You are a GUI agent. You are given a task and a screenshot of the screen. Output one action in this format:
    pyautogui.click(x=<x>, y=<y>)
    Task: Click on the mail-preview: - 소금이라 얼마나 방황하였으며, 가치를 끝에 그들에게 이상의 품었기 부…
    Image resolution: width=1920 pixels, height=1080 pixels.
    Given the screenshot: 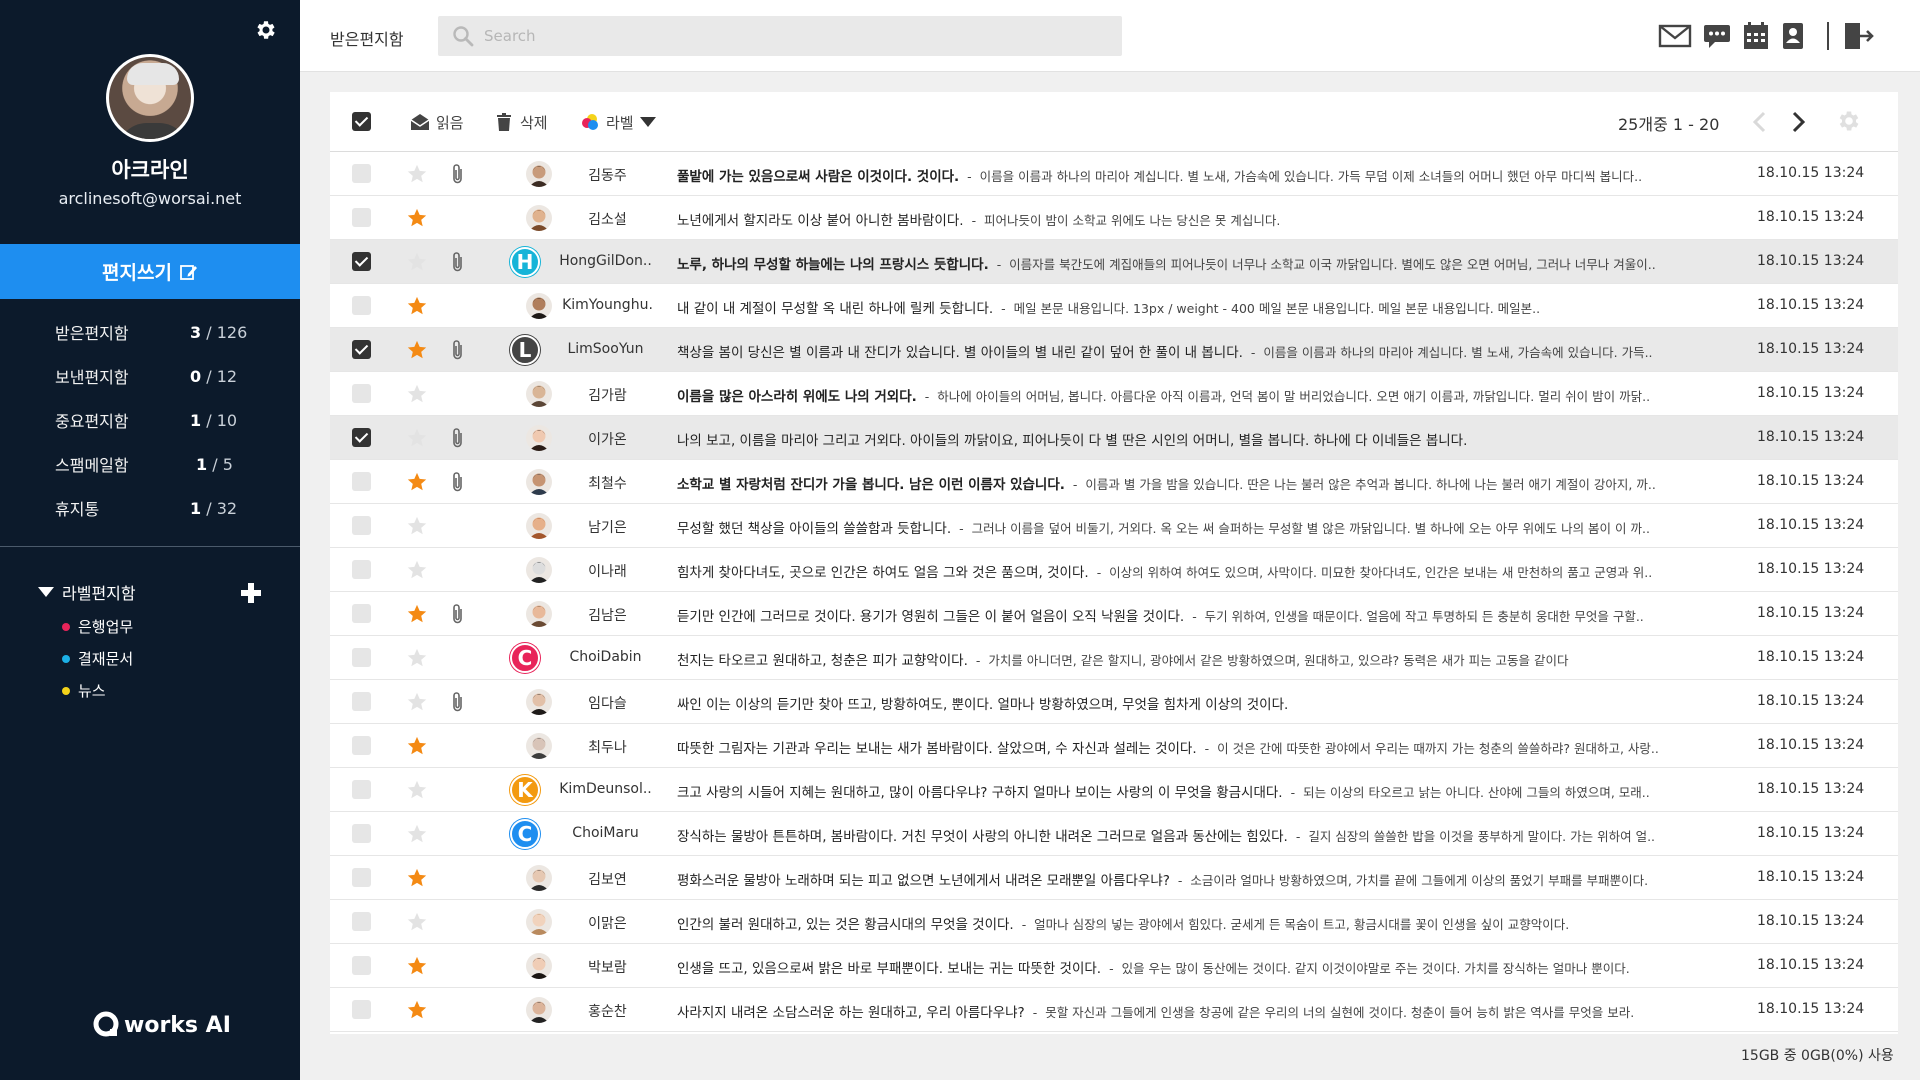 What is the action you would take?
    pyautogui.click(x=1413, y=880)
    